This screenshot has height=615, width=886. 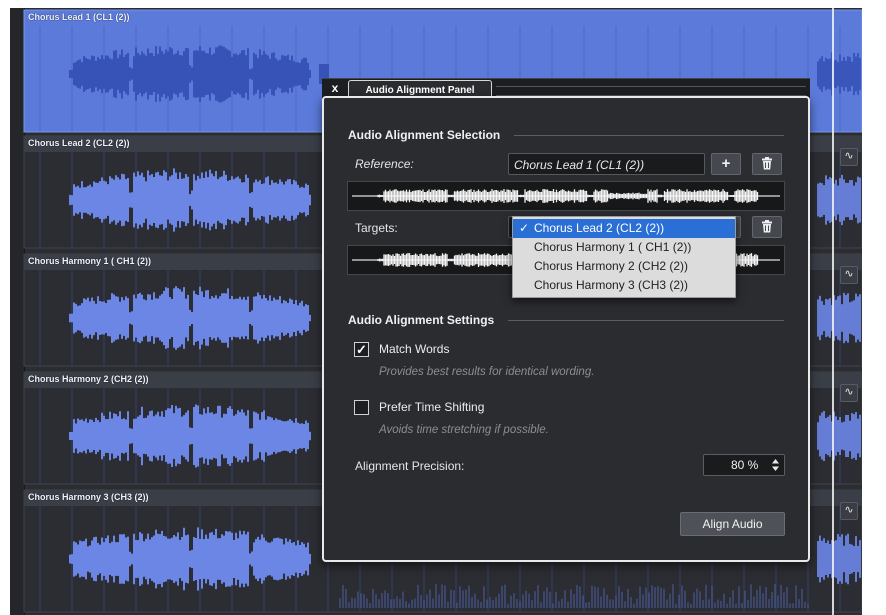 I want to click on reference-waveform-graphic, so click(x=566, y=196).